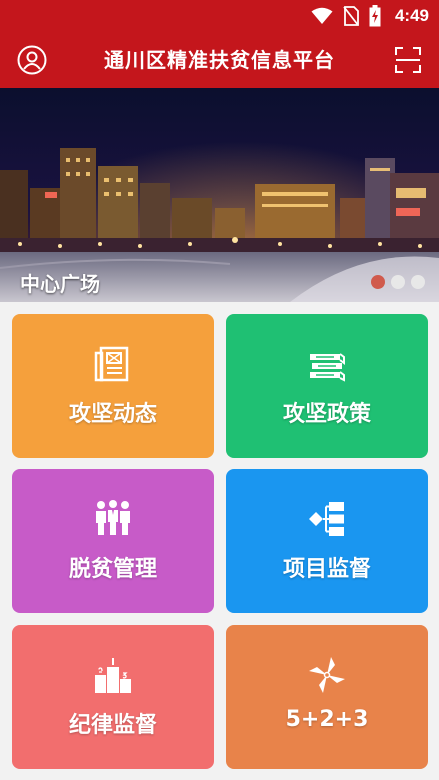 The height and width of the screenshot is (780, 439). I want to click on tile-jilv-jiandu: 纪律监督, so click(113, 697).